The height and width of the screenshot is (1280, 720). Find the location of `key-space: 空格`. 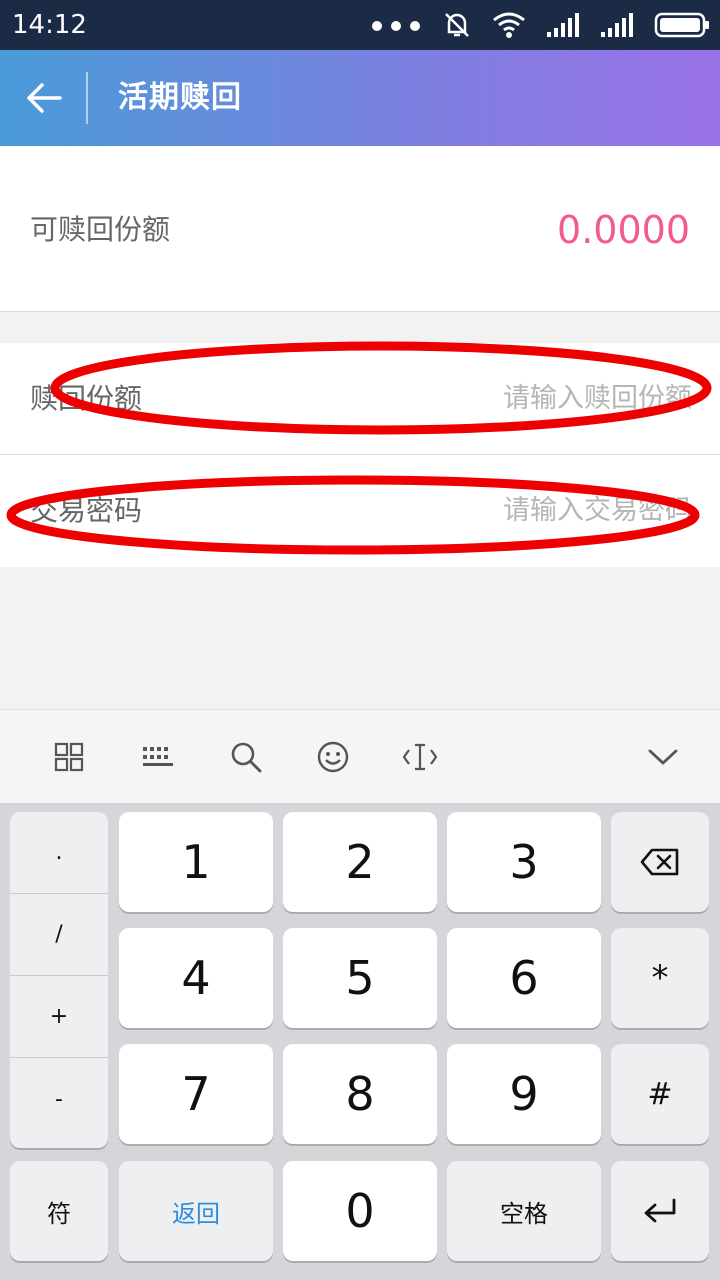

key-space: 空格 is located at coordinates (524, 1211).